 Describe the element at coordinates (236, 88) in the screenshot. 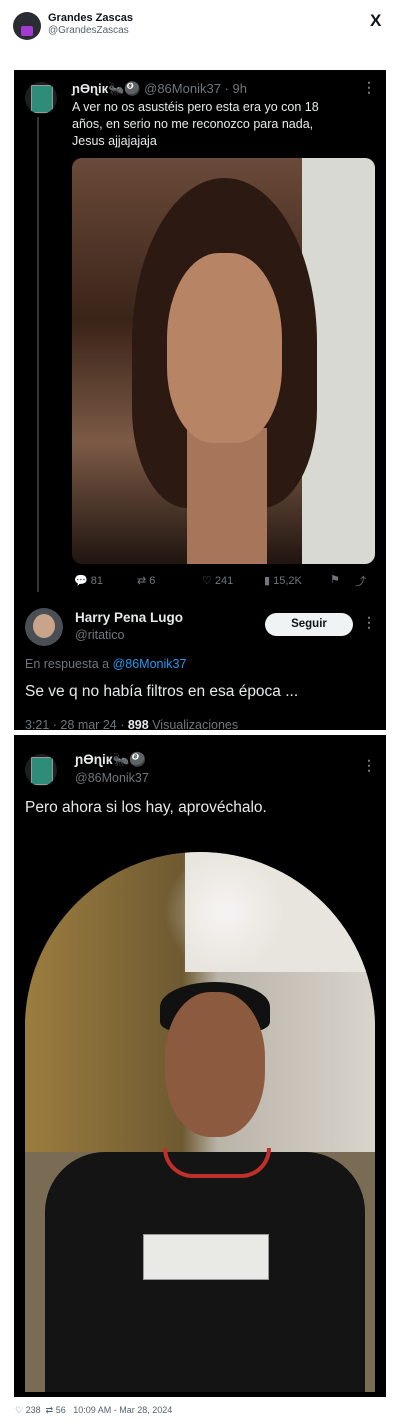

I see `tweet1-time: · 9h` at that location.